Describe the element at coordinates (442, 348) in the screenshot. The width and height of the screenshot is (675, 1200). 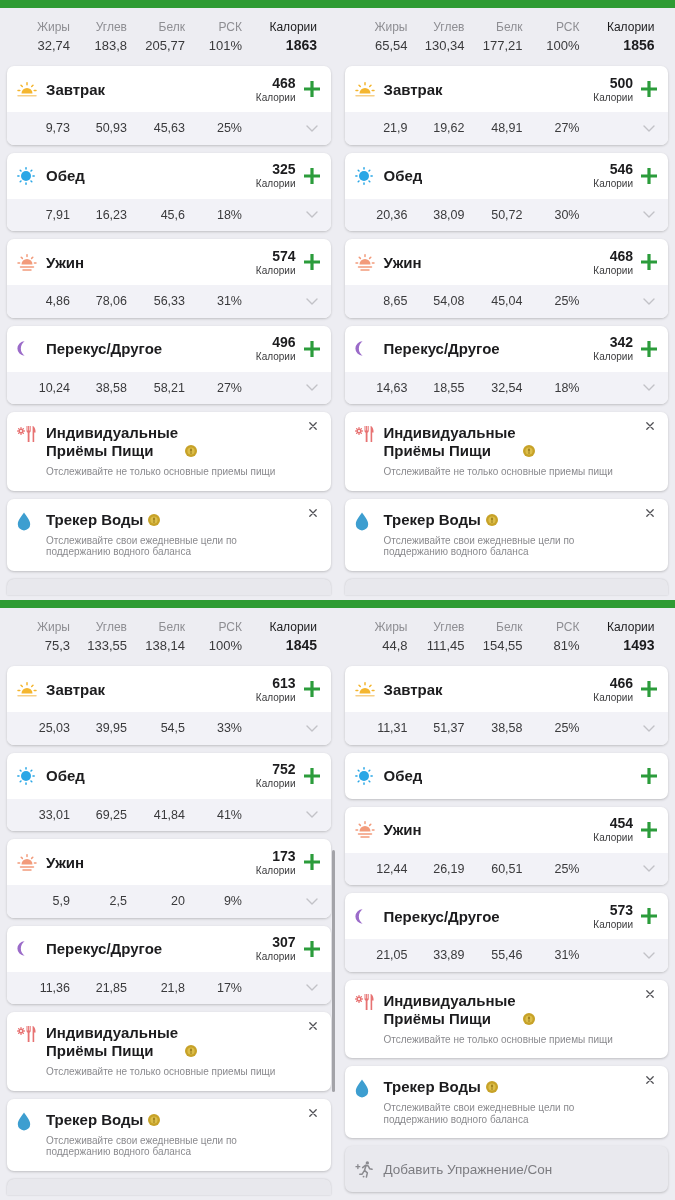
I see `meal-title: Перекус/Другое` at that location.